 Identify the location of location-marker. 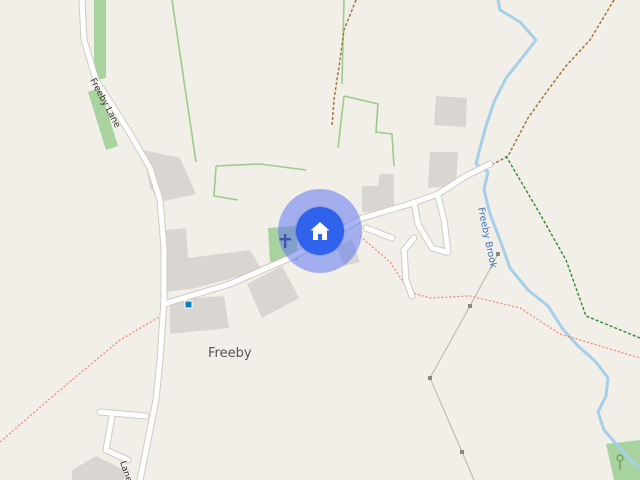
(320, 231).